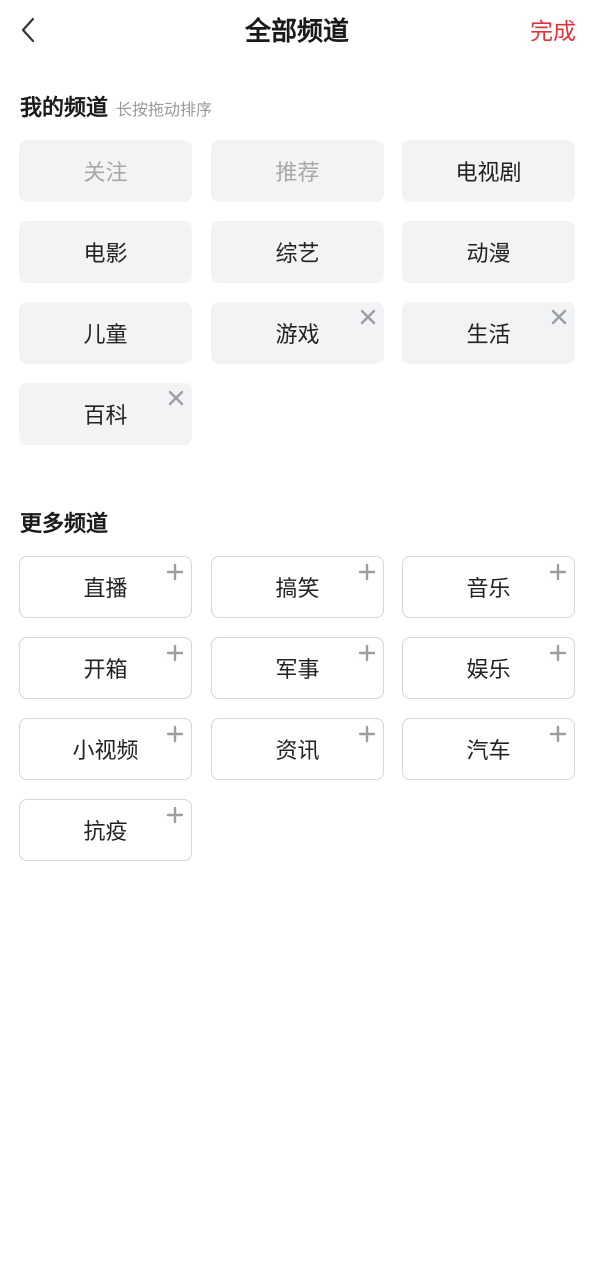 Image resolution: width=594 pixels, height=1280 pixels. I want to click on my-channel-tile: 推荐, so click(297, 171).